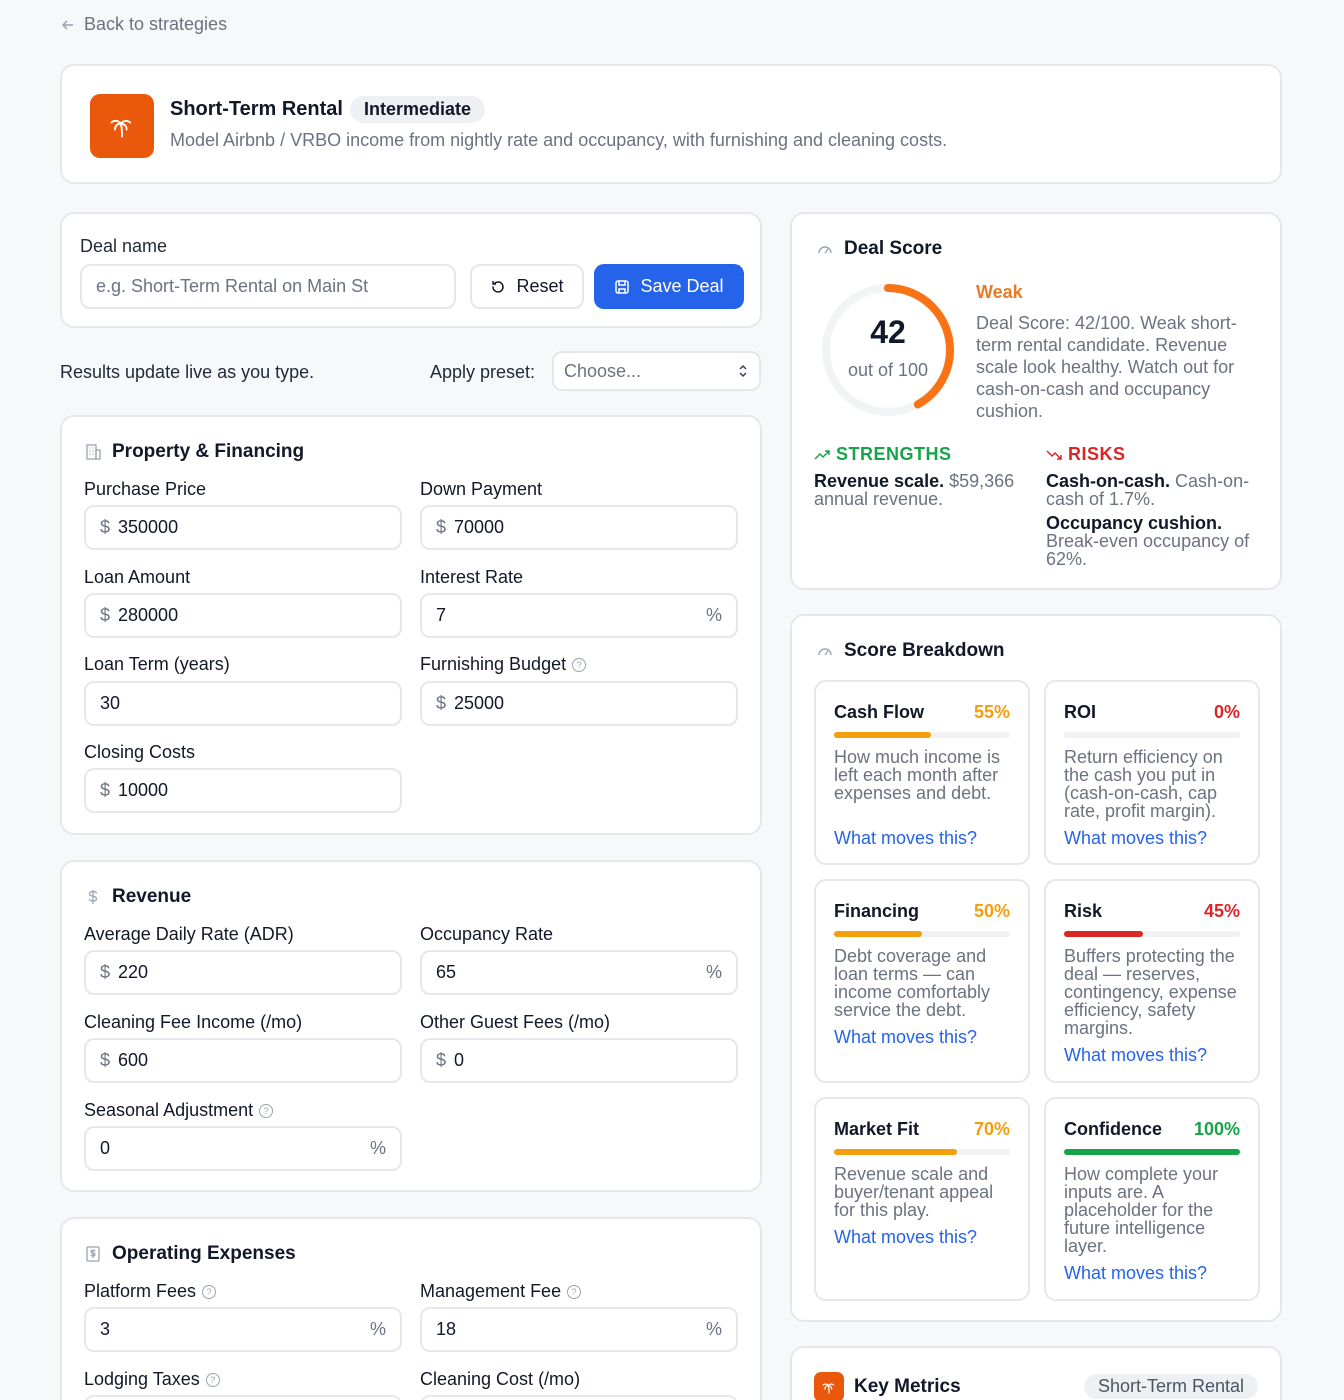 The width and height of the screenshot is (1344, 1400). I want to click on furnishing-budget-input: $ 25000, so click(579, 703).